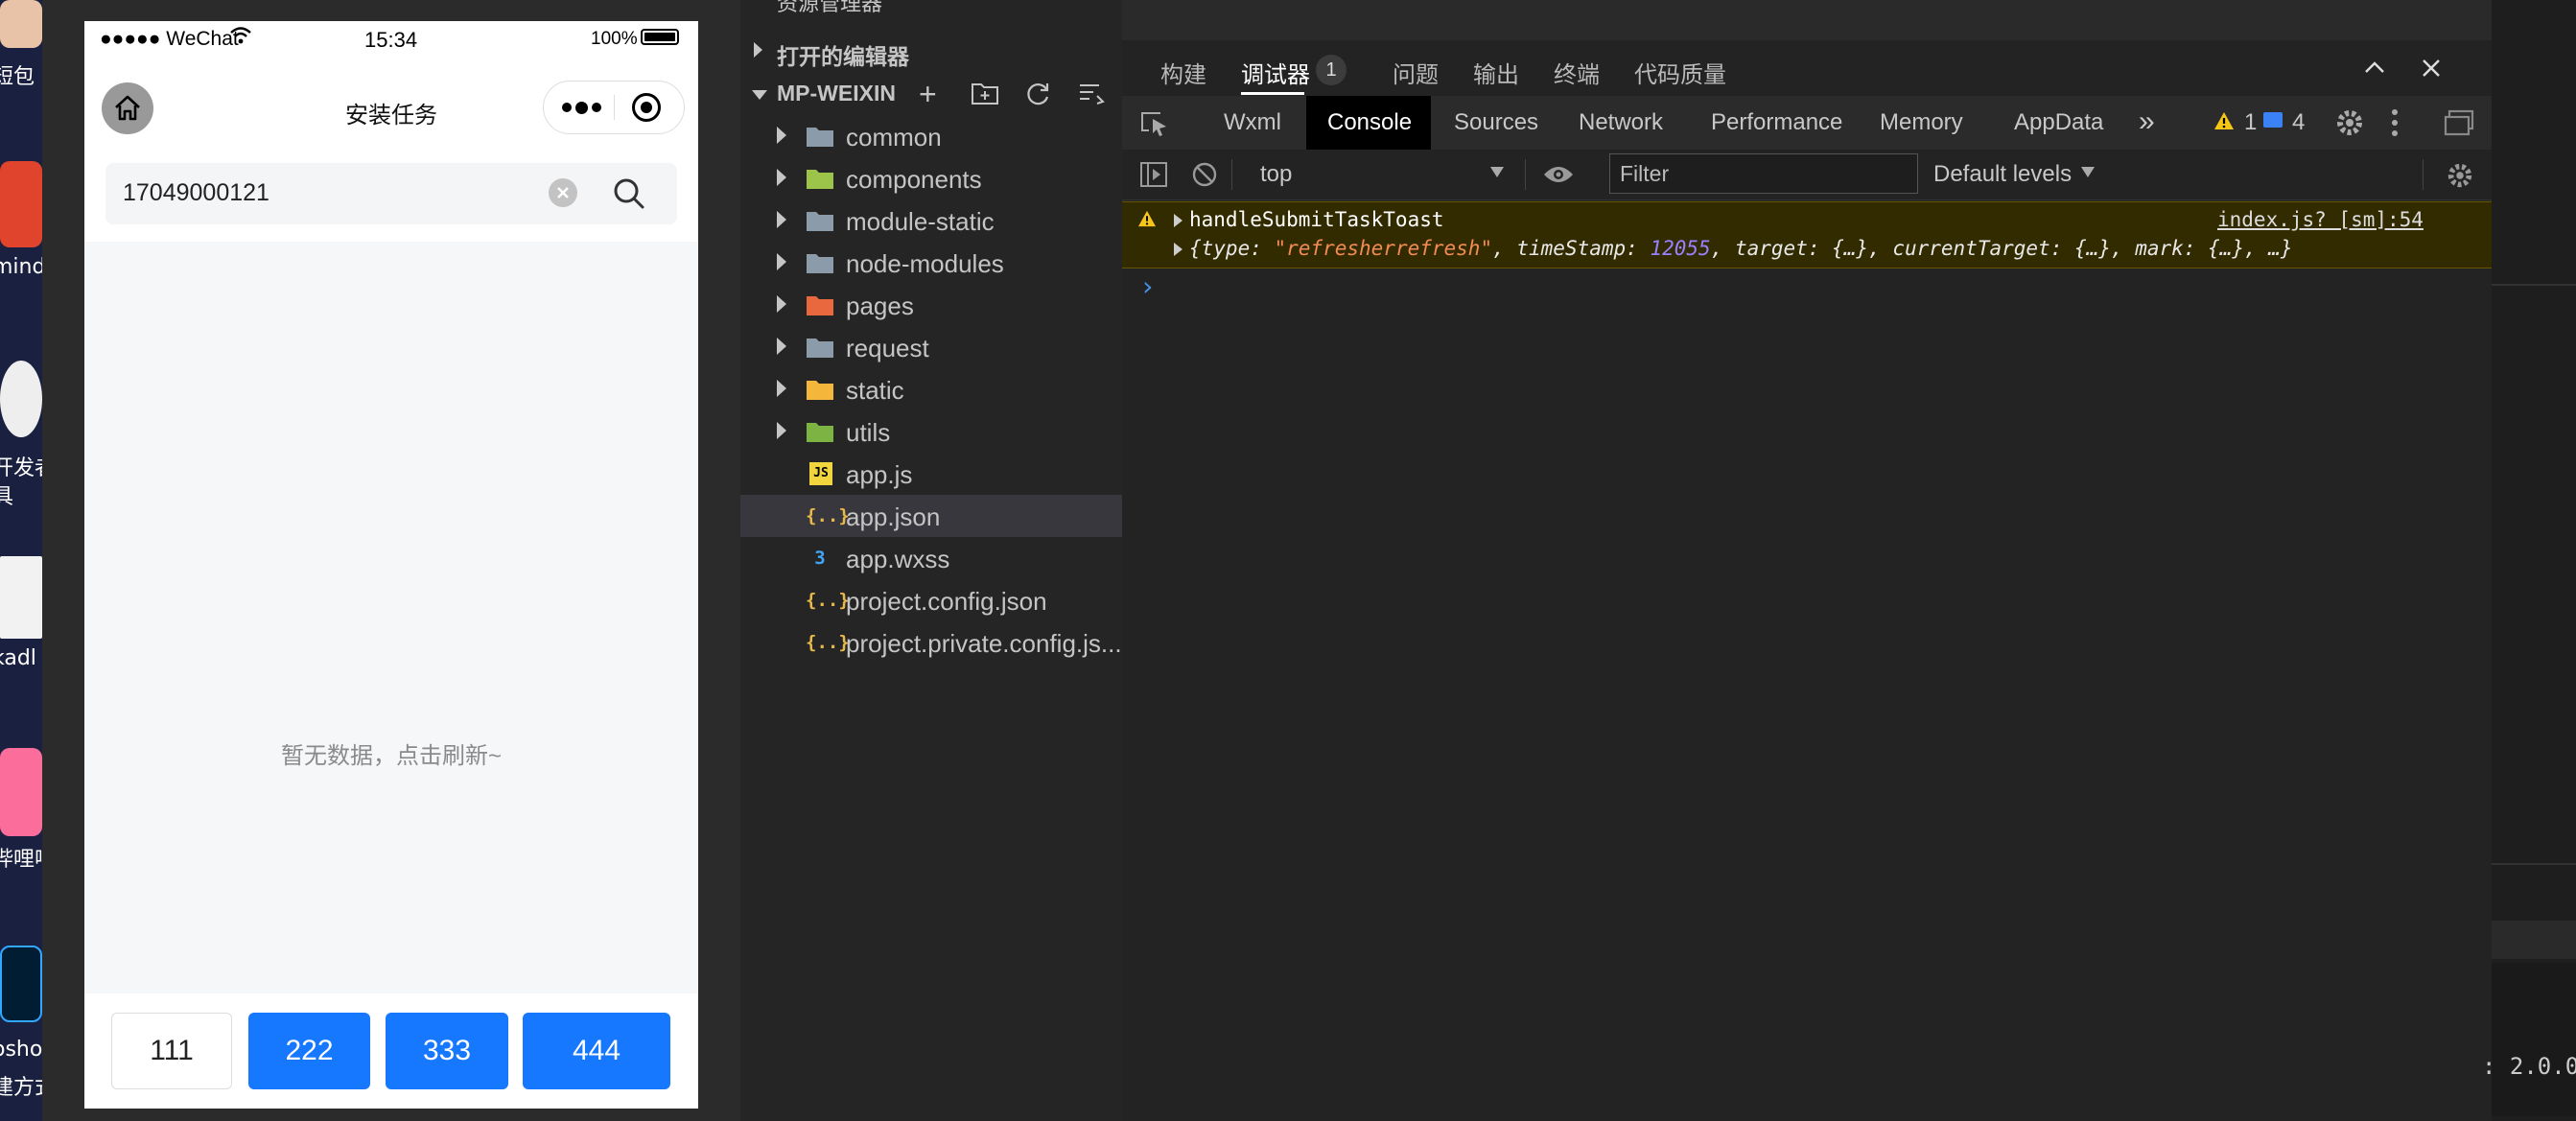  I want to click on xmind-icon, so click(21, 204).